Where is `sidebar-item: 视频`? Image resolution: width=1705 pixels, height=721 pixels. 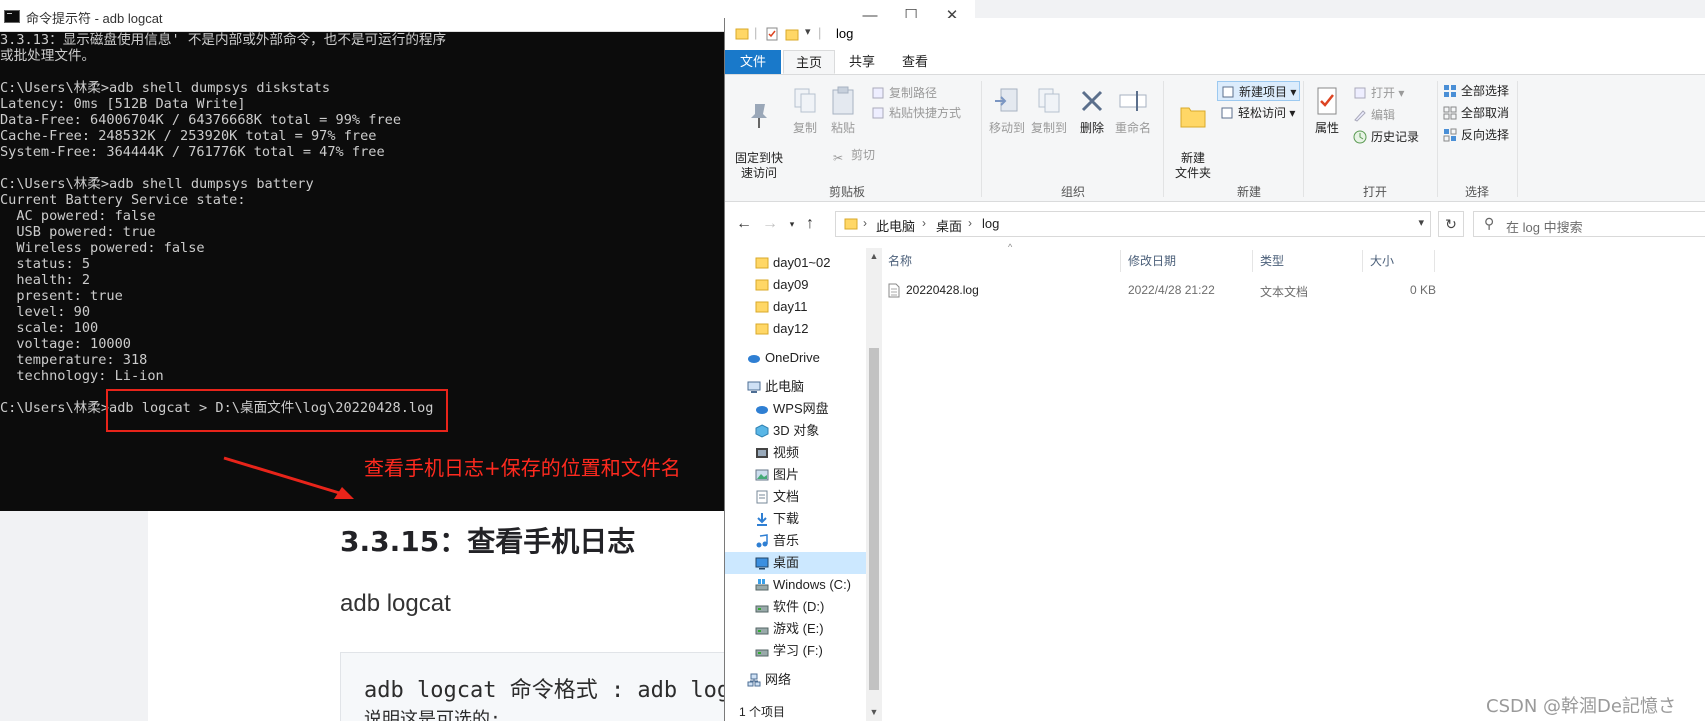
sidebar-item: 视频 is located at coordinates (795, 453).